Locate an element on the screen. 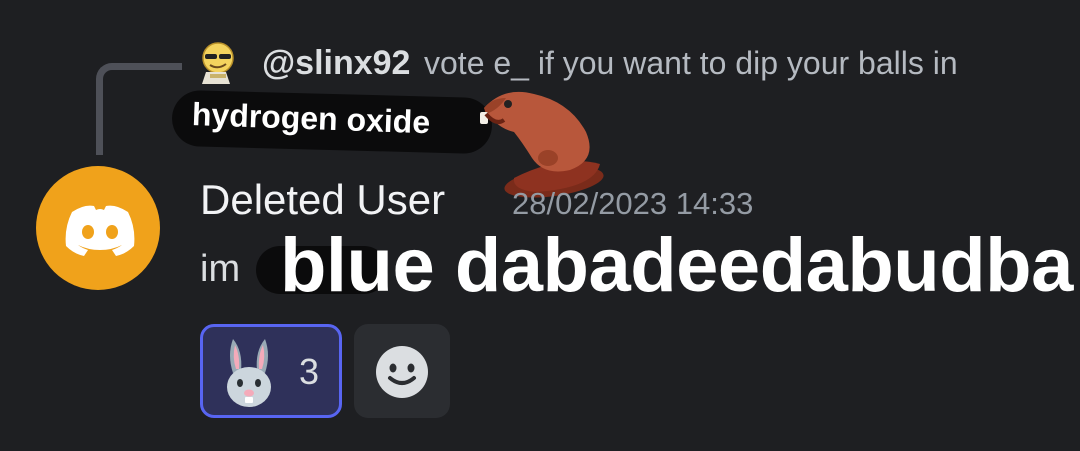 The height and width of the screenshot is (451, 1080). reply-username: @slinx92 is located at coordinates (336, 63).